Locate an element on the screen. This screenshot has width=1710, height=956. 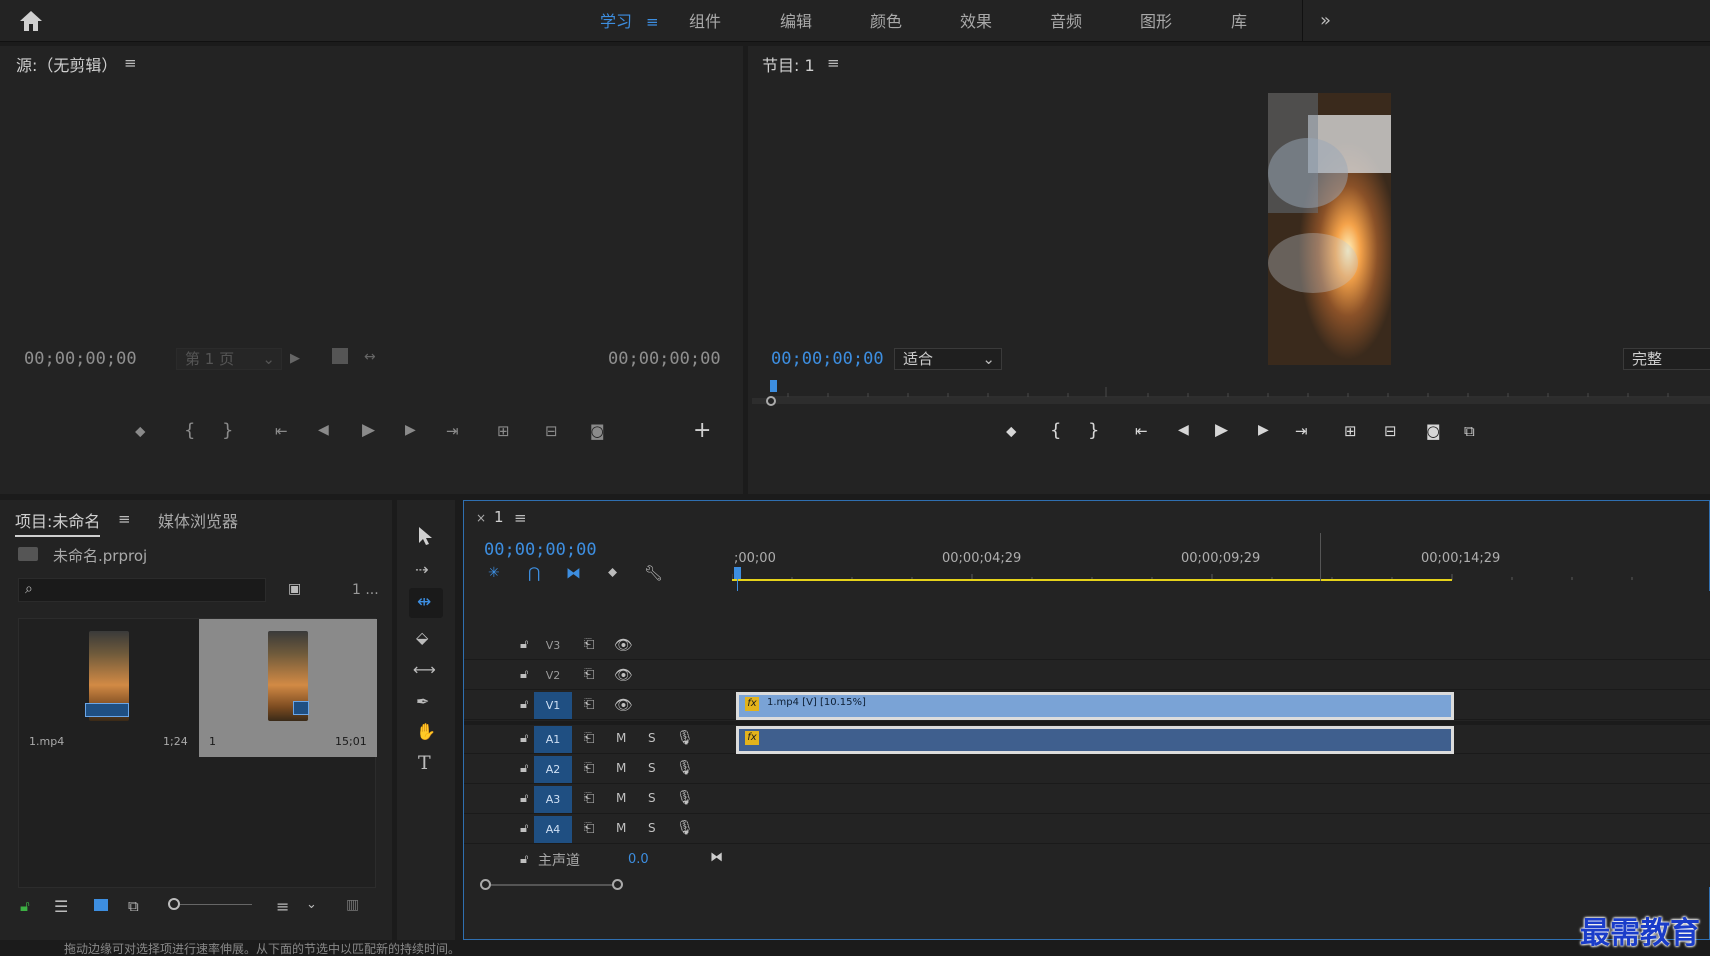
playhead-handle is located at coordinates (737, 573).